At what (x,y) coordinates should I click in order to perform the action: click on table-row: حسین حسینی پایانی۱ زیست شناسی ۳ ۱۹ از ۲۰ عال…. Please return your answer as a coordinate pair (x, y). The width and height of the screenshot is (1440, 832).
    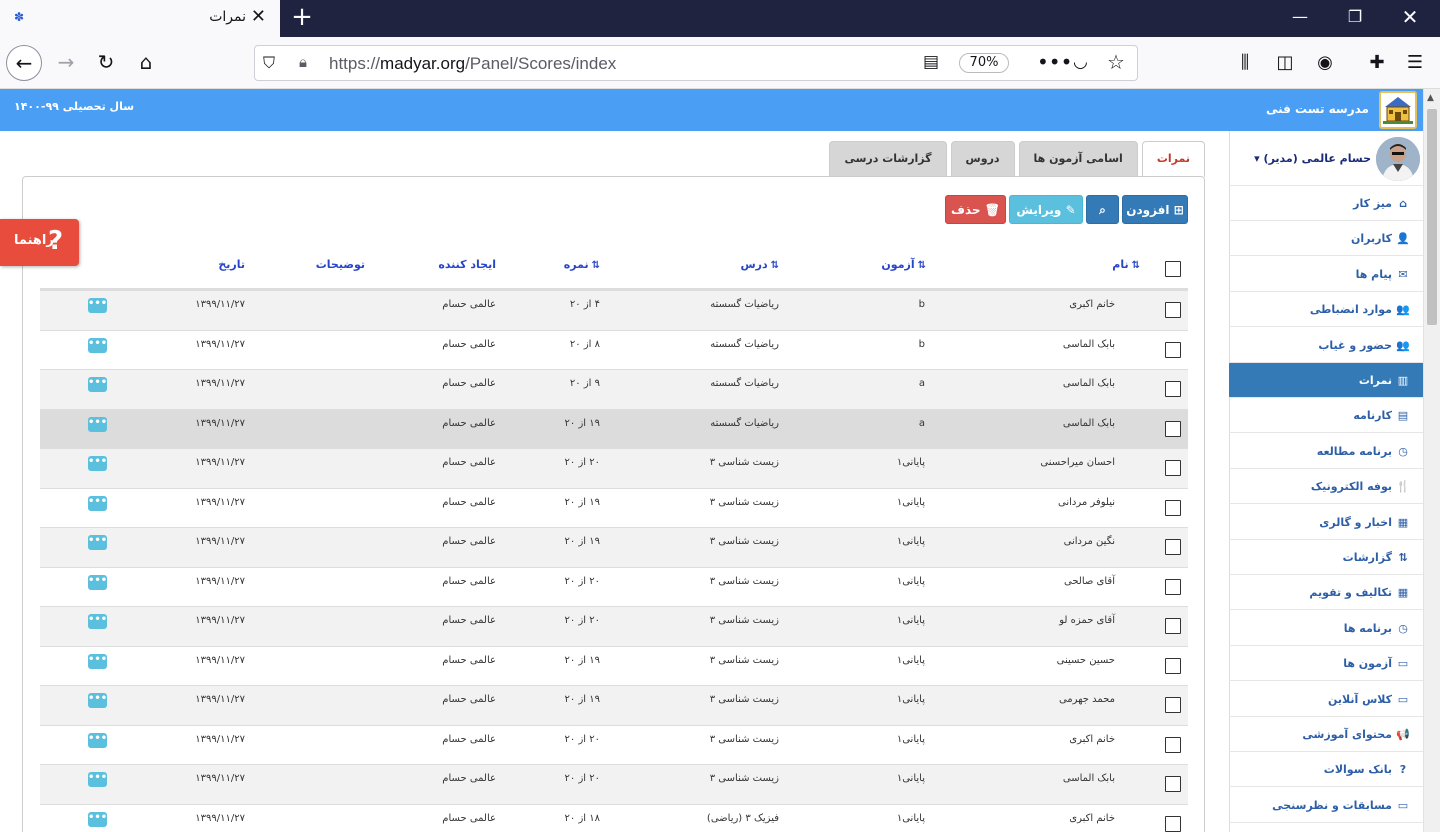
    Looking at the image, I should click on (614, 665).